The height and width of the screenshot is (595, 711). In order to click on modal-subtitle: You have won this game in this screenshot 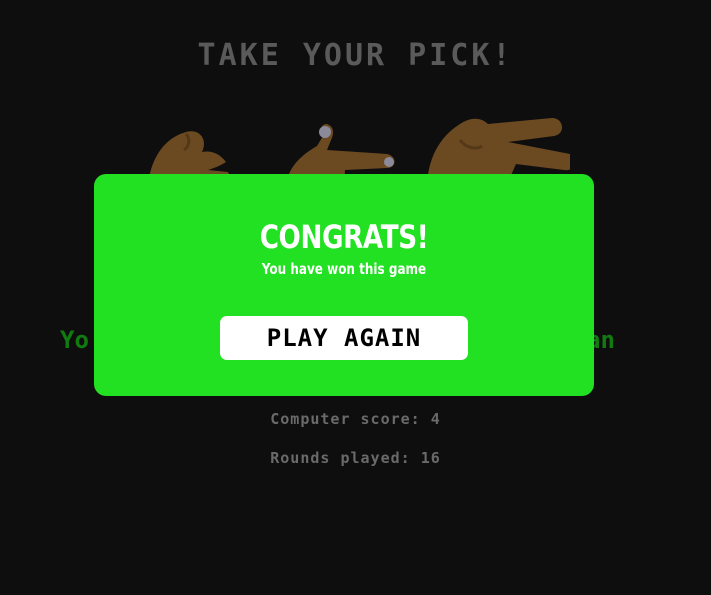, I will do `click(344, 269)`.